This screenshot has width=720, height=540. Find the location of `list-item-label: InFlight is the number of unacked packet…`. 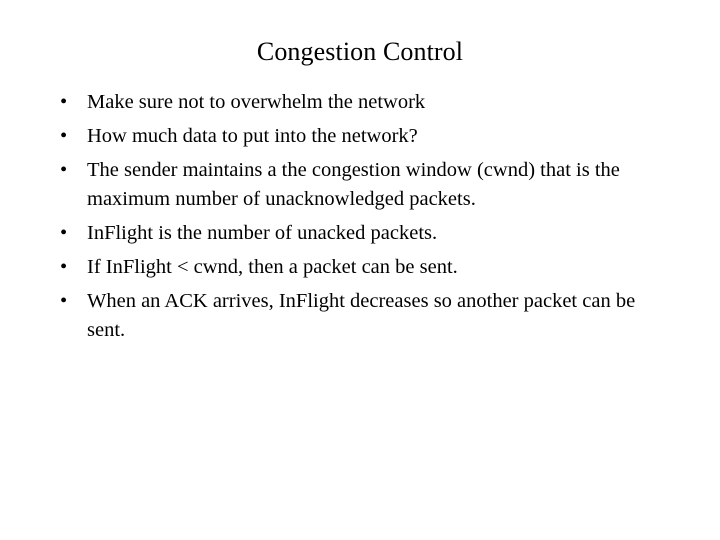

list-item-label: InFlight is the number of unacked packet… is located at coordinates (262, 233).